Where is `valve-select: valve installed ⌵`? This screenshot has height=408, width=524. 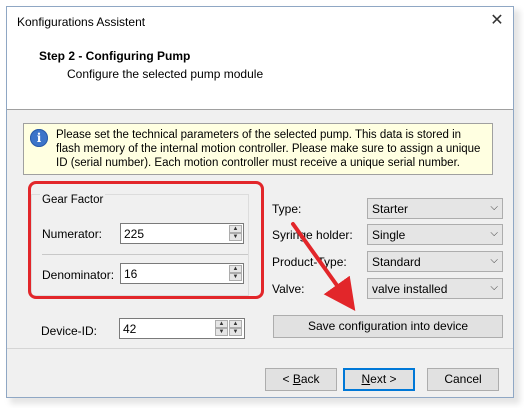
valve-select: valve installed ⌵ is located at coordinates (435, 288).